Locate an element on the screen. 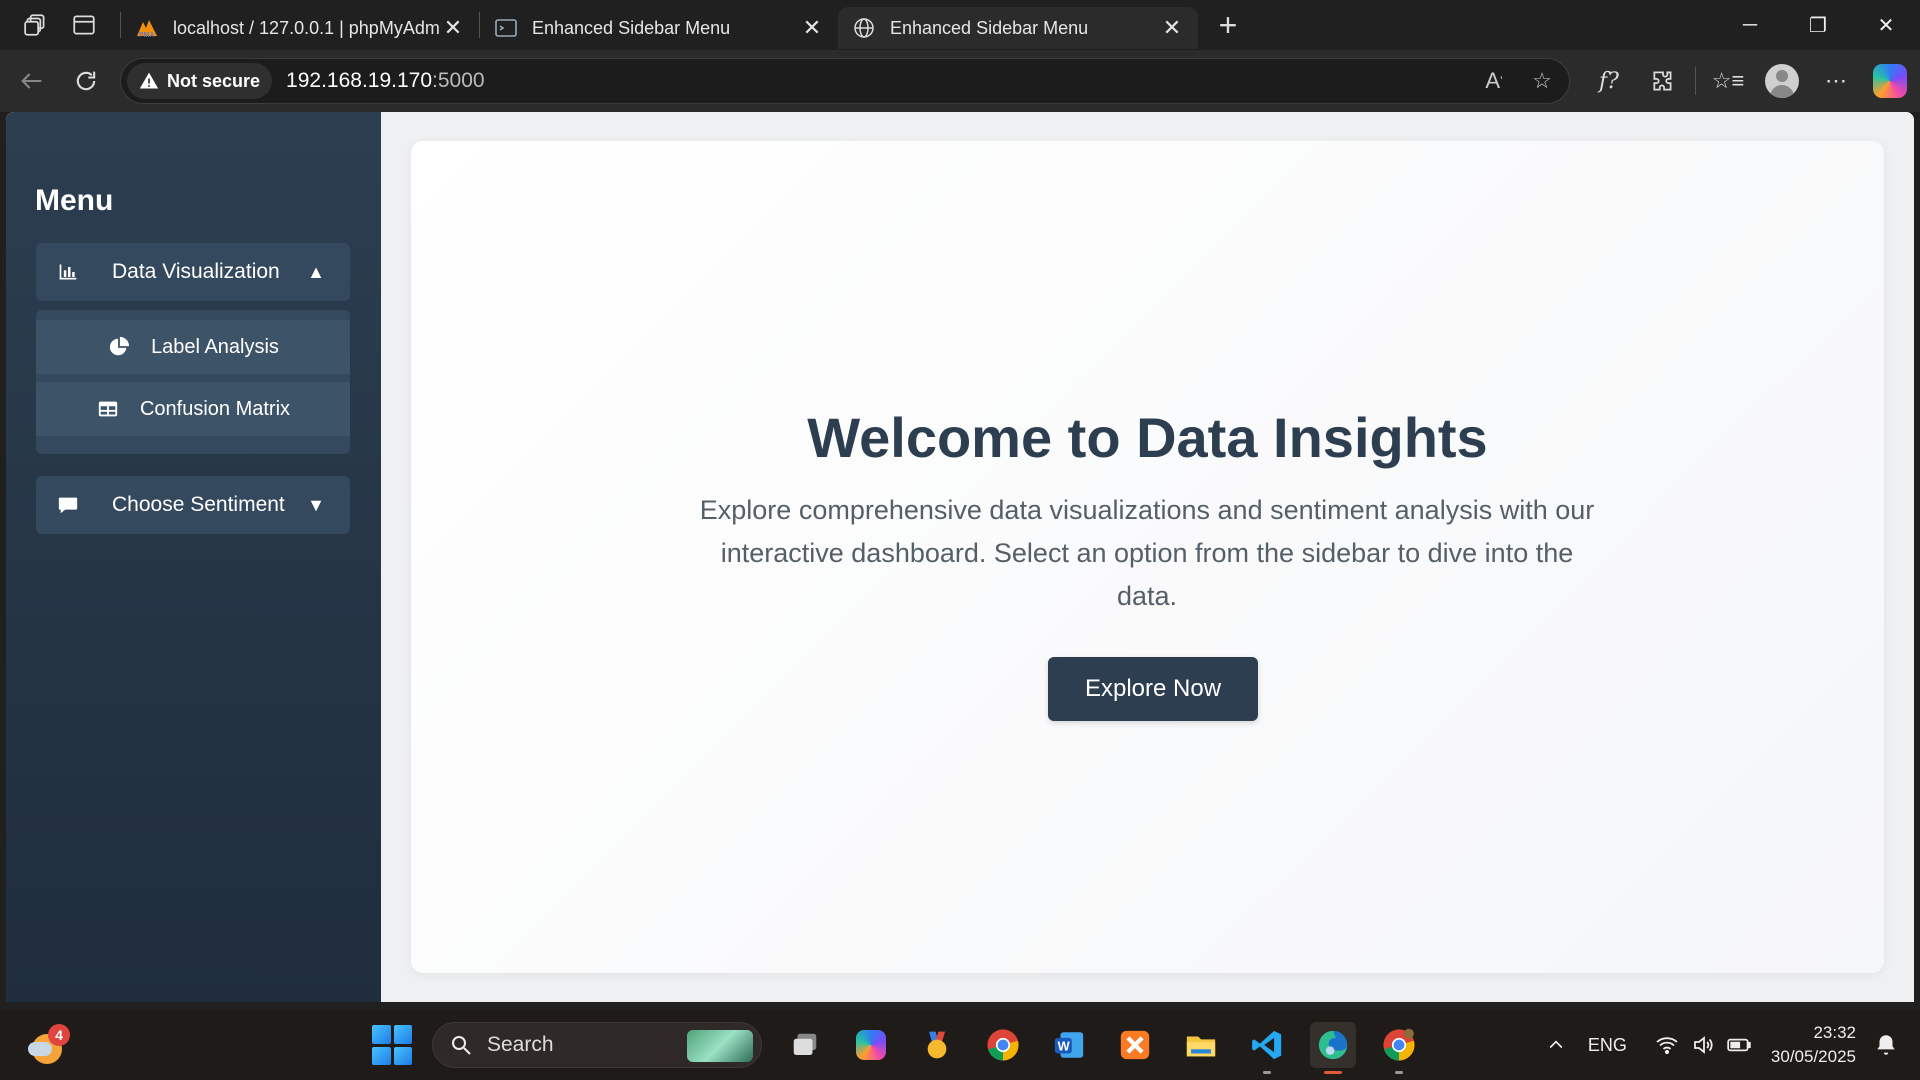 The image size is (1920, 1080). favorites-list-icon: ☆≡ is located at coordinates (1728, 81).